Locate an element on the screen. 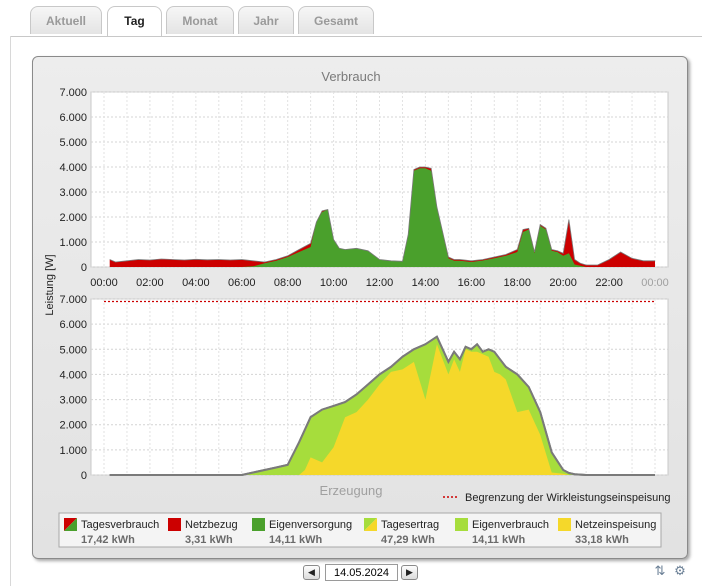  tab-gesamt: Gesamt is located at coordinates (336, 20).